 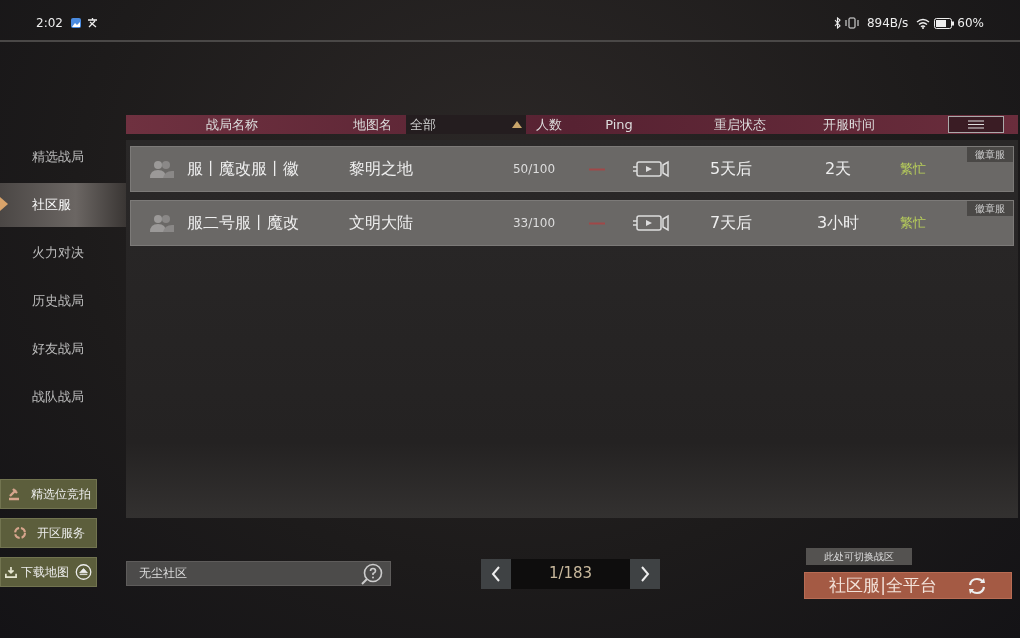 I want to click on menu-button, so click(x=976, y=124).